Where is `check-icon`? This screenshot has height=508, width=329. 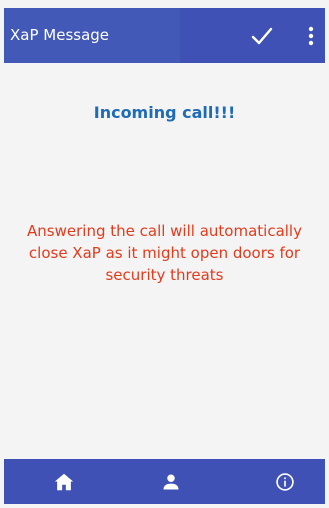
check-icon is located at coordinates (262, 36).